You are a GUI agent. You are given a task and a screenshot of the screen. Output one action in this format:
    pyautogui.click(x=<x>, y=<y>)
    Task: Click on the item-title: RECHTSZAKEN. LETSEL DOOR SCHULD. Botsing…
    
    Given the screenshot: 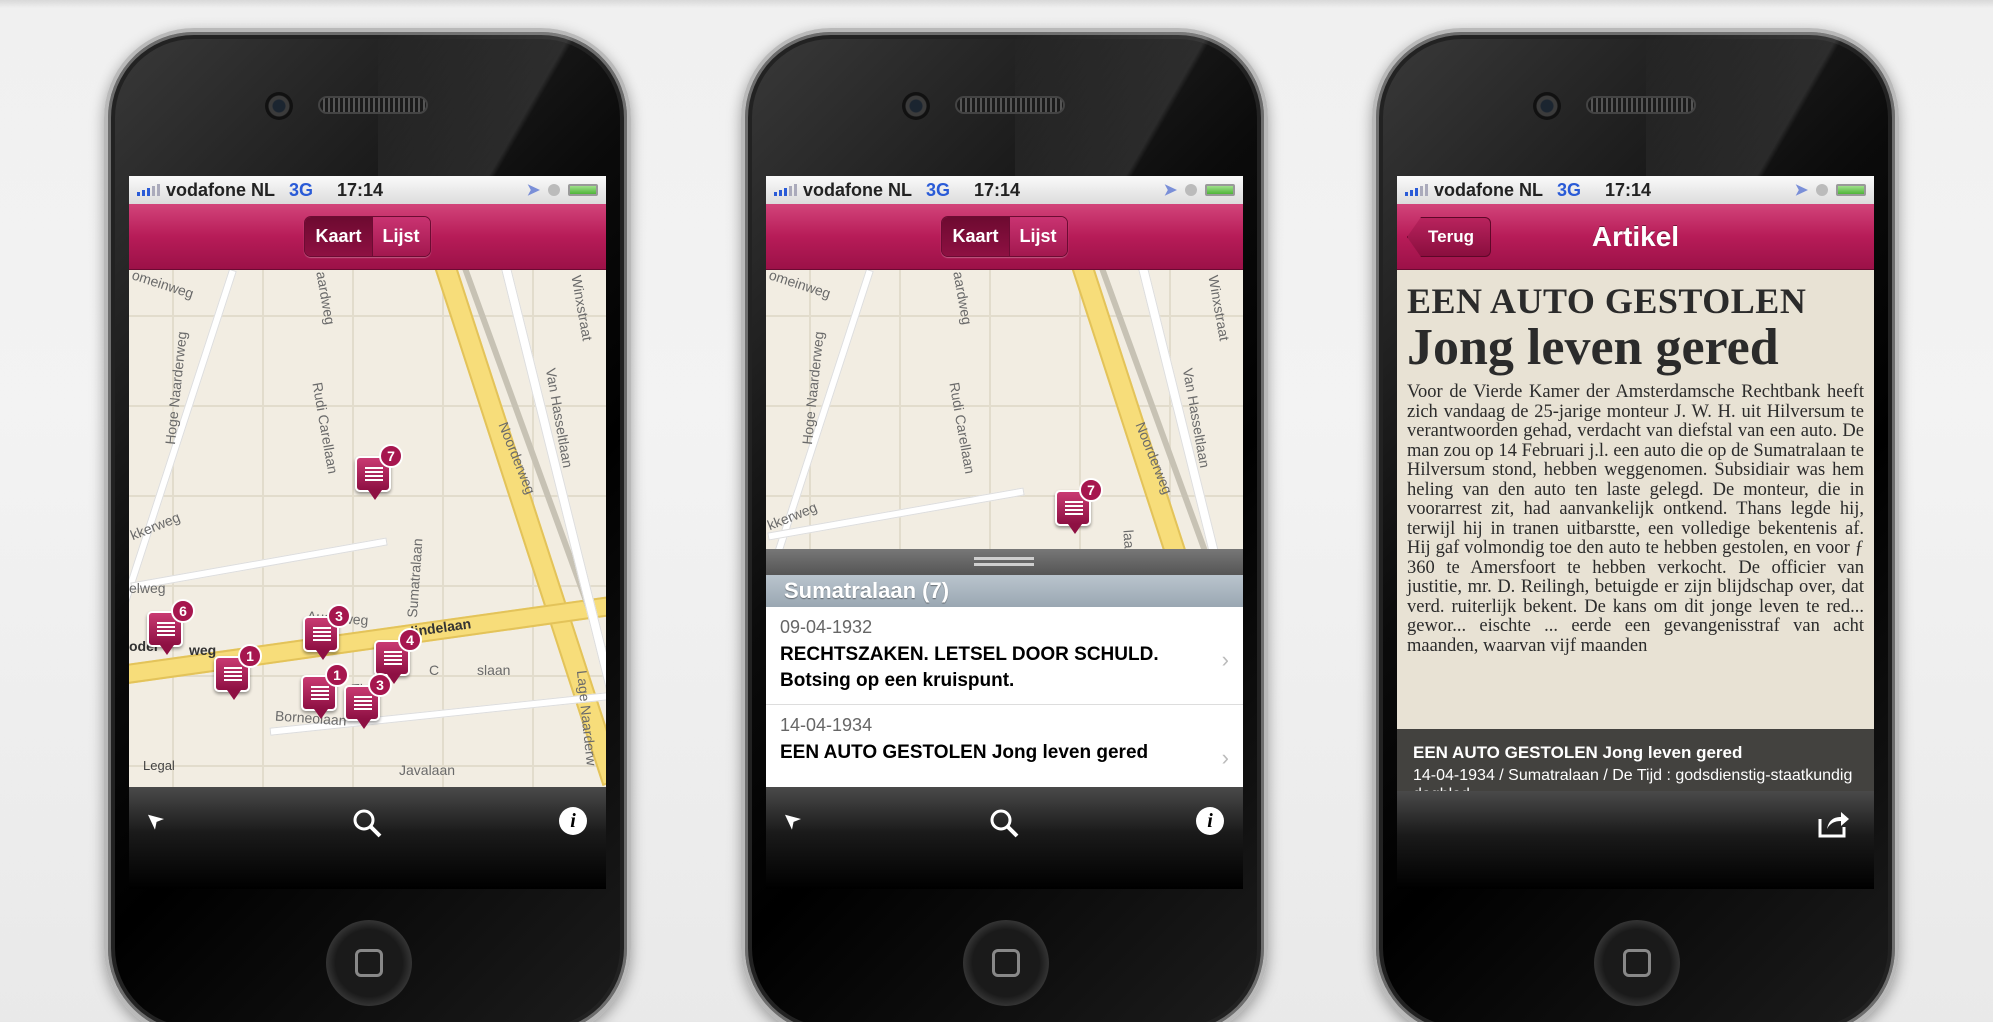 What is the action you would take?
    pyautogui.click(x=969, y=667)
    